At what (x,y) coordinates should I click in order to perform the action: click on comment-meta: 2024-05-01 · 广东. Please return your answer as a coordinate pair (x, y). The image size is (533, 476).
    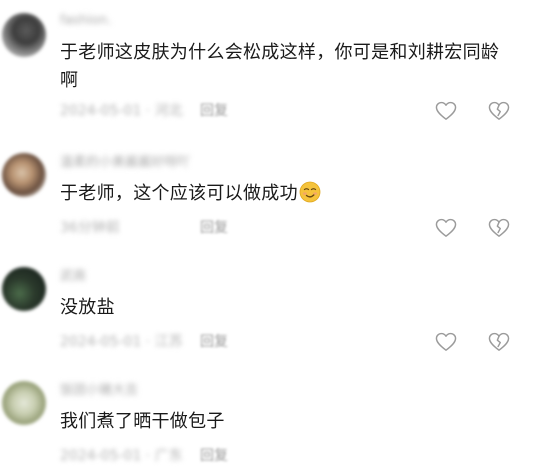
    Looking at the image, I should click on (121, 456).